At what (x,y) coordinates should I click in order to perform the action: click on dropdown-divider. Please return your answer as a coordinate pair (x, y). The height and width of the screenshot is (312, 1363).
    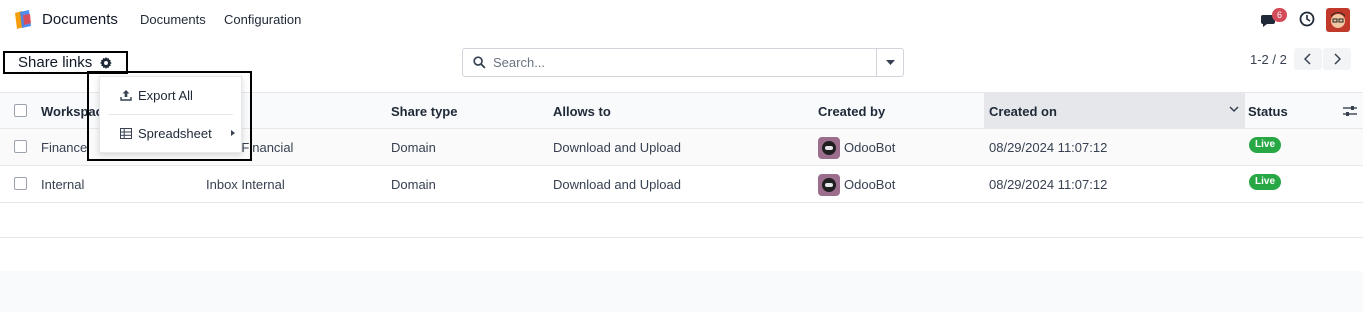
    Looking at the image, I should click on (170, 114).